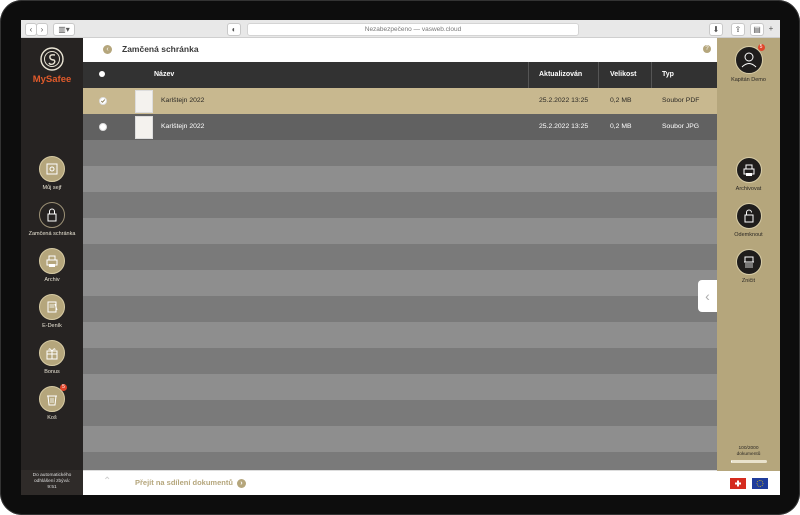 The width and height of the screenshot is (800, 515). Describe the element at coordinates (757, 29) in the screenshot. I see `tabs-icon: ▤` at that location.